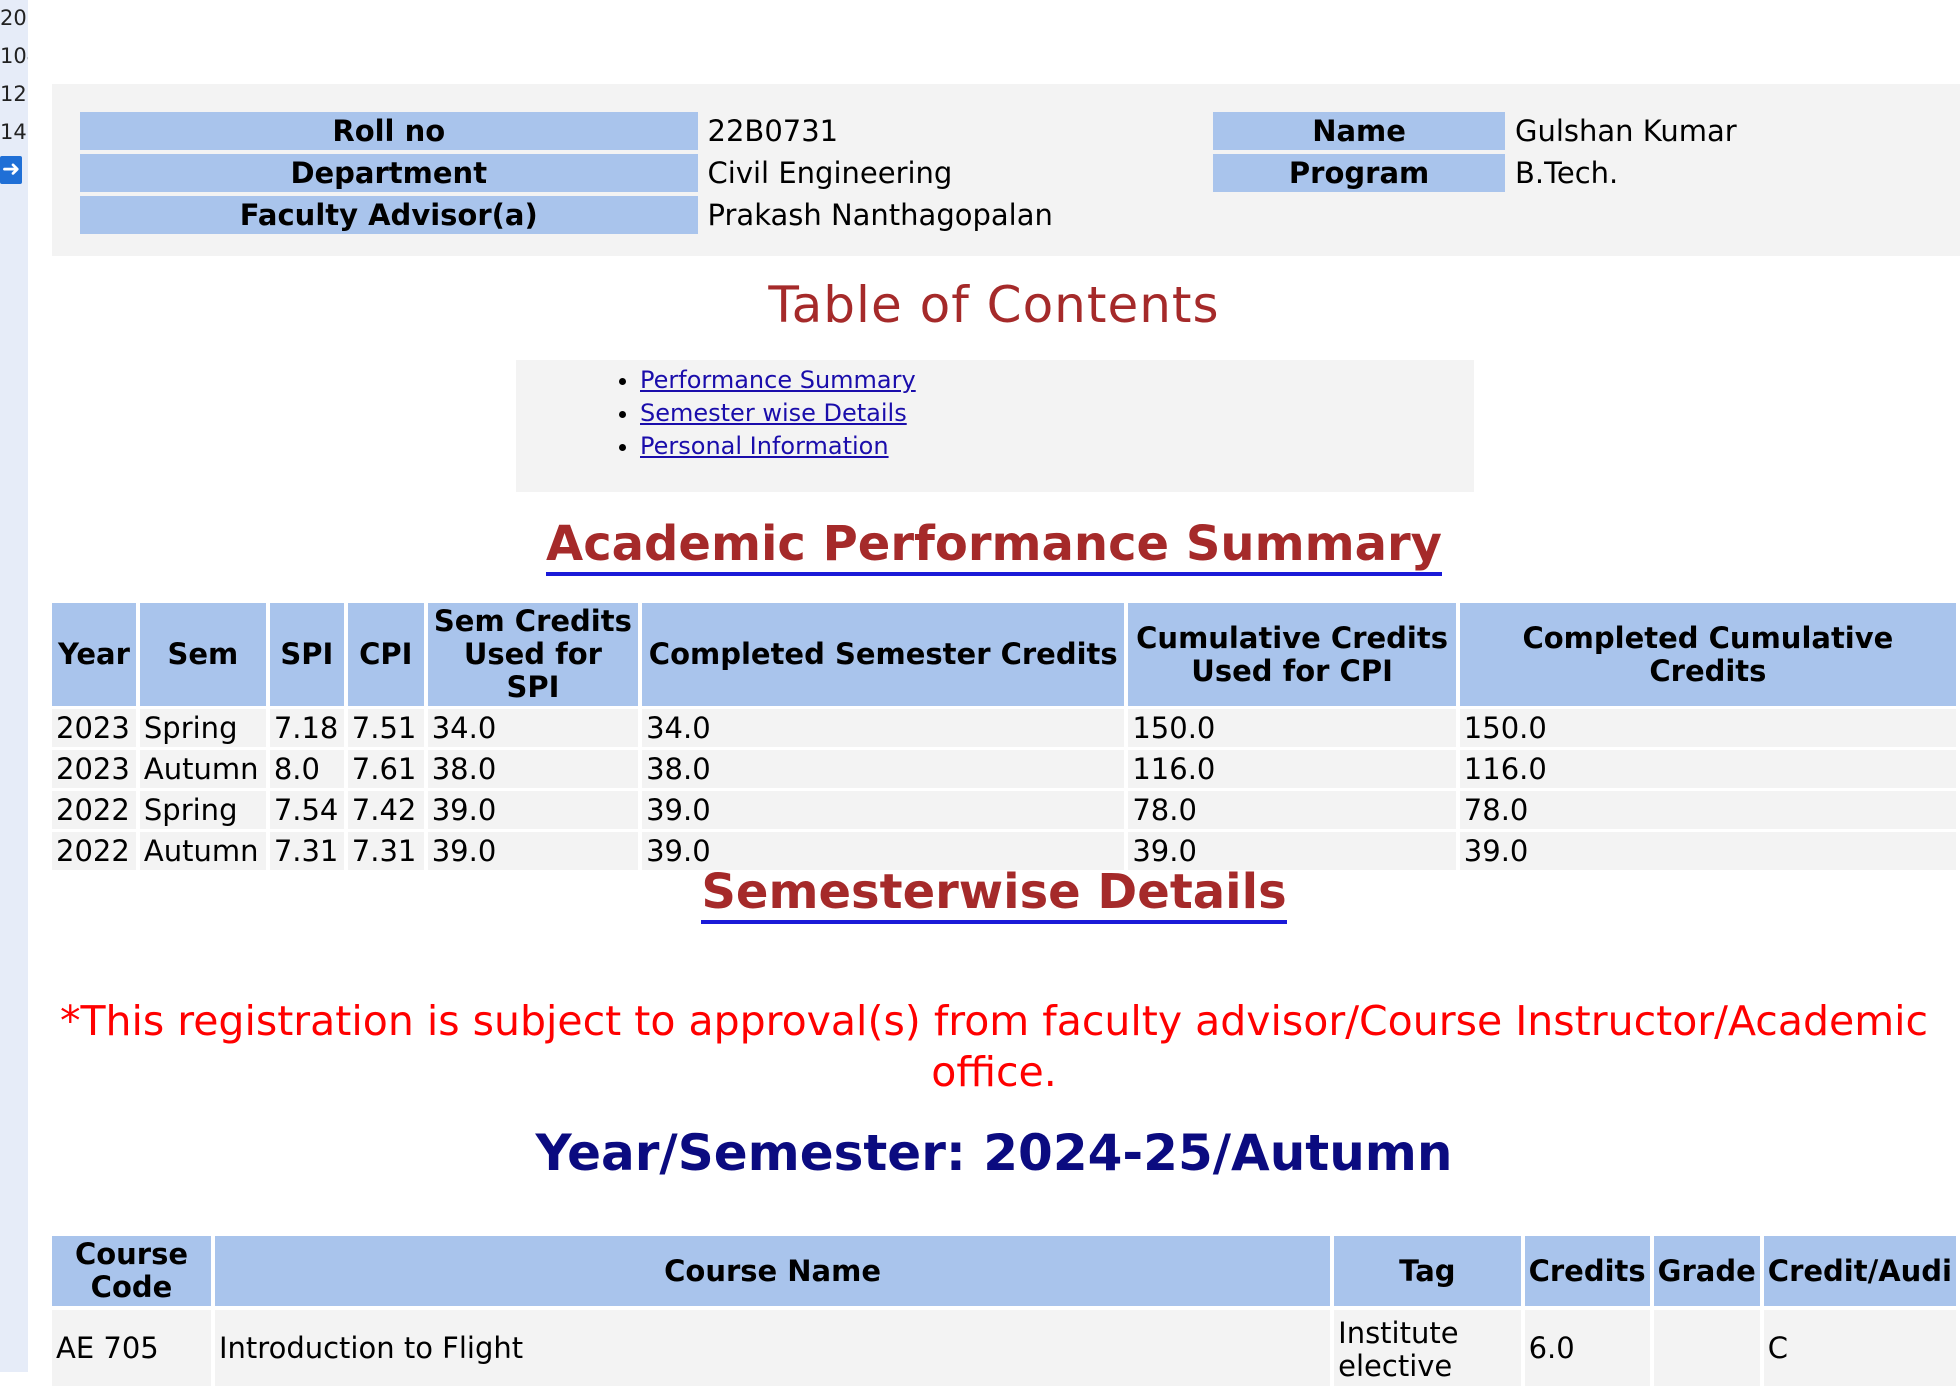 The width and height of the screenshot is (1960, 1390). Describe the element at coordinates (1057, 413) in the screenshot. I see `toc-item: Semester wise Details` at that location.